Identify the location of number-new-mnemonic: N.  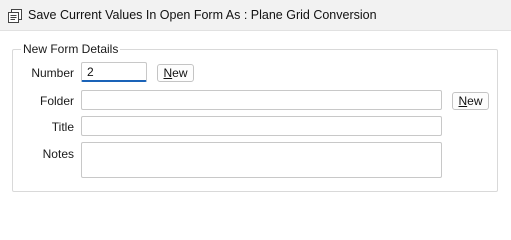
(168, 73).